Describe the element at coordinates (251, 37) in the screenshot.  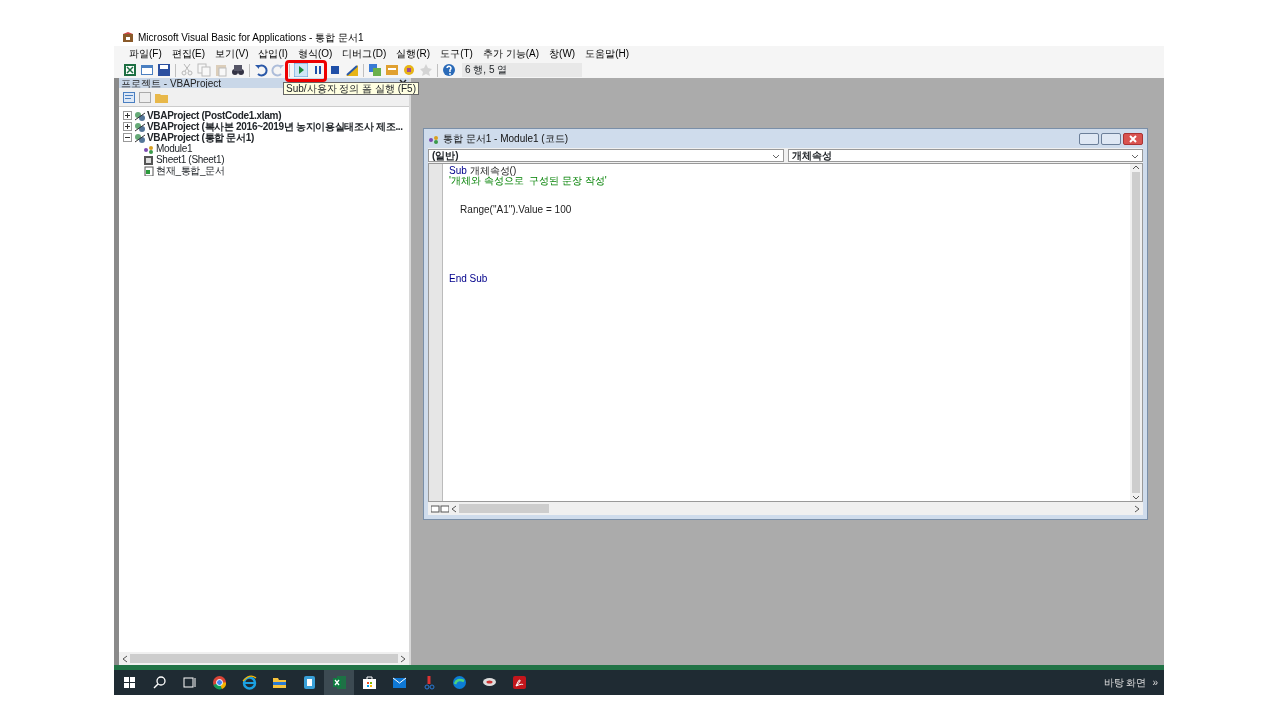
I see `window-title: Microsoft Visual Basic for Applications - 통합 문서1` at that location.